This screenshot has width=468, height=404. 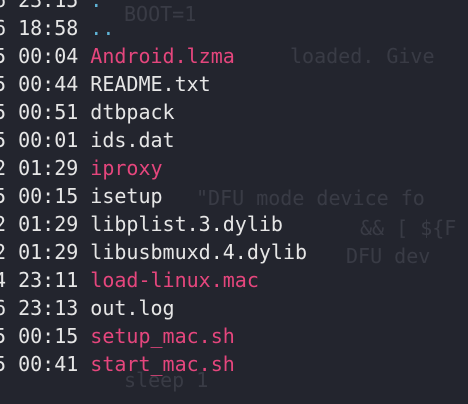 What do you see at coordinates (39, 140) in the screenshot?
I see `modified-time: 5 00:01` at bounding box center [39, 140].